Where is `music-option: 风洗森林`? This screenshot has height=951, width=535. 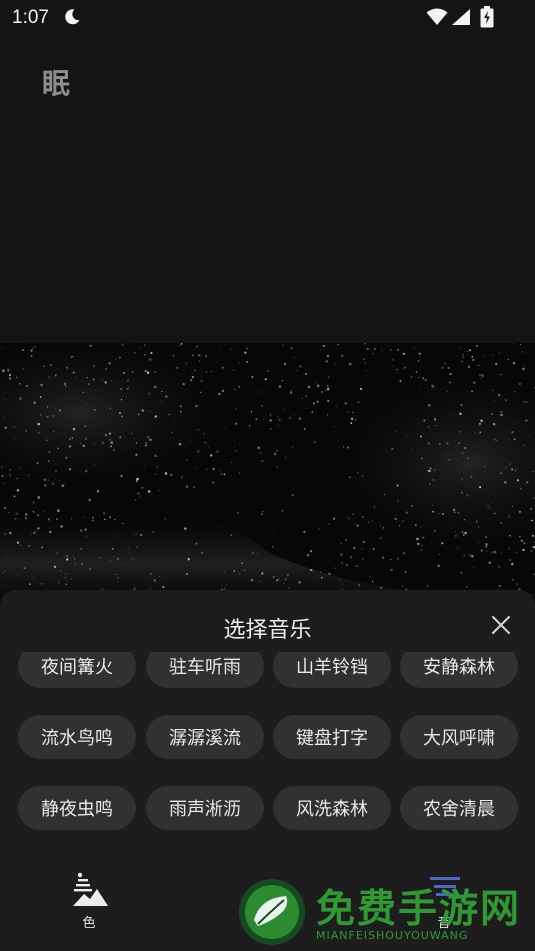 music-option: 风洗森林 is located at coordinates (332, 808).